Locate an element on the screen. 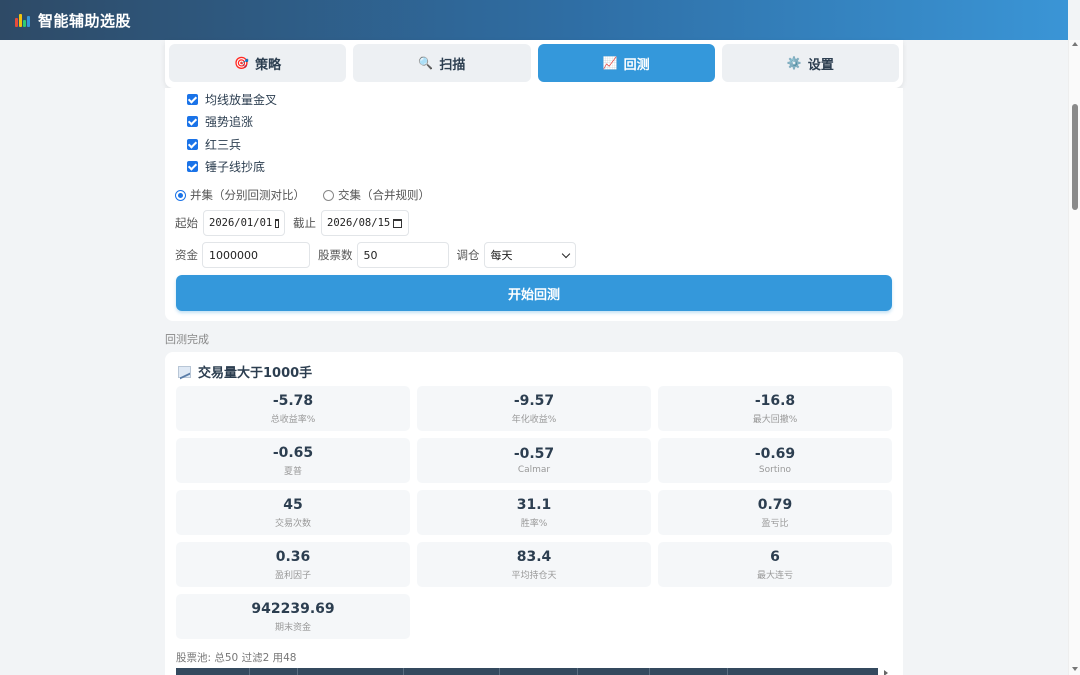 The width and height of the screenshot is (1080, 675). scrollbar-thumb is located at coordinates (1075, 157).